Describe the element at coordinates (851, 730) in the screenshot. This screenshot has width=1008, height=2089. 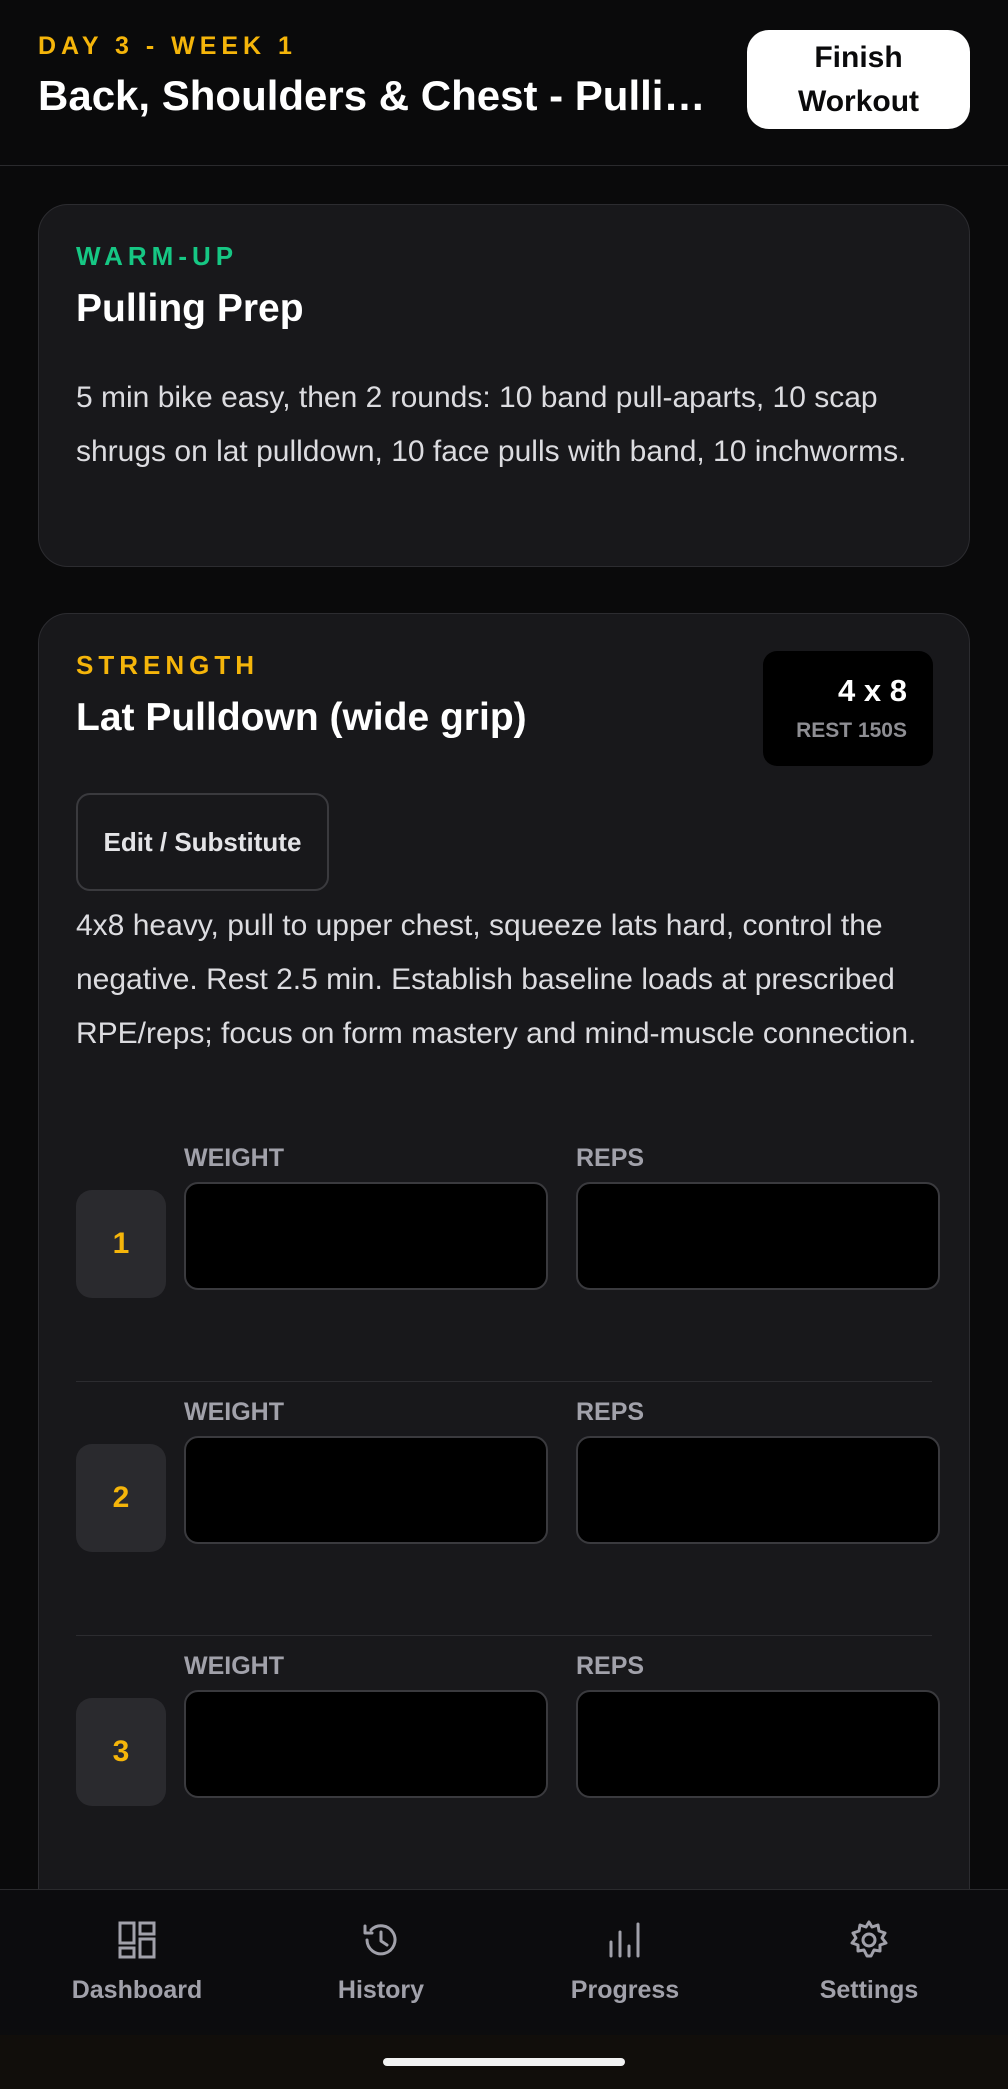
I see `rest-time: REST 150S` at that location.